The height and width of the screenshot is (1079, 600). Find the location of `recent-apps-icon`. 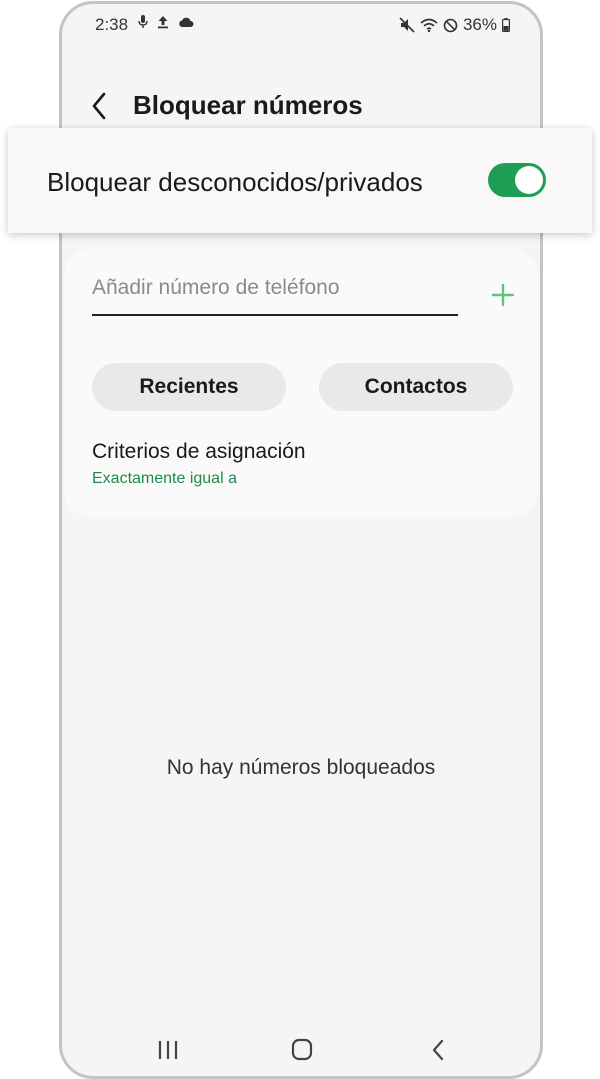

recent-apps-icon is located at coordinates (168, 1050).